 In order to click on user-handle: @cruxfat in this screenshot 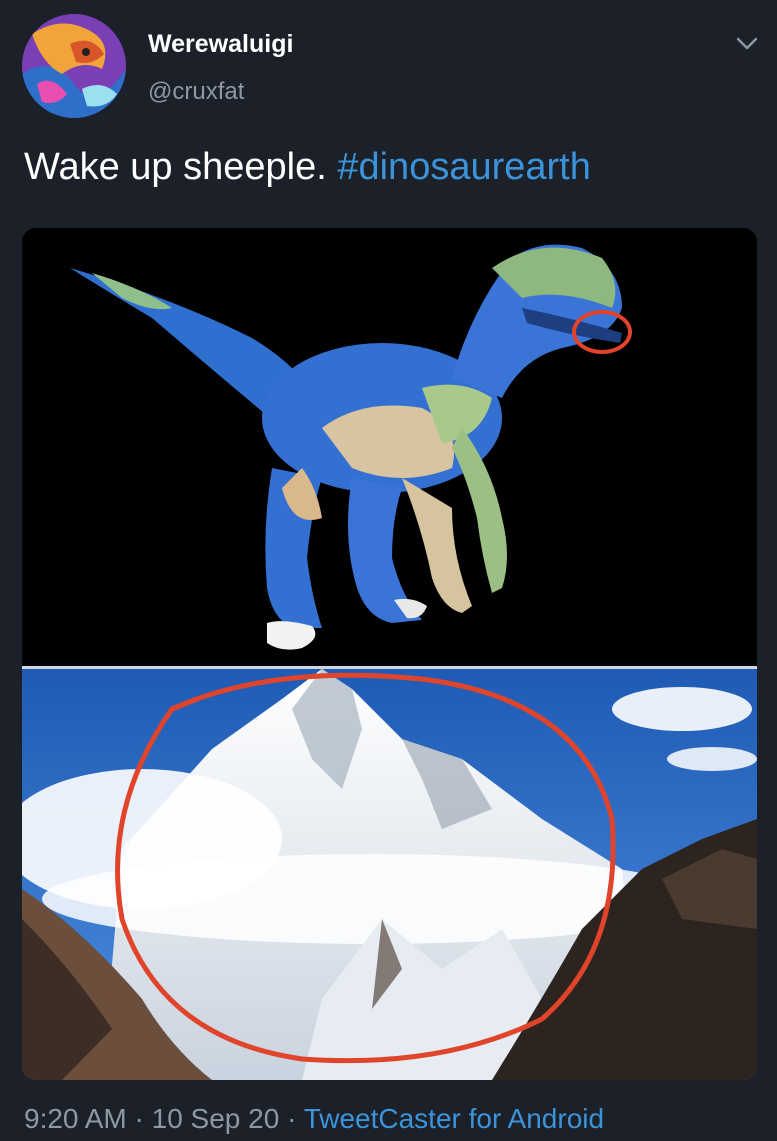, I will do `click(196, 92)`.